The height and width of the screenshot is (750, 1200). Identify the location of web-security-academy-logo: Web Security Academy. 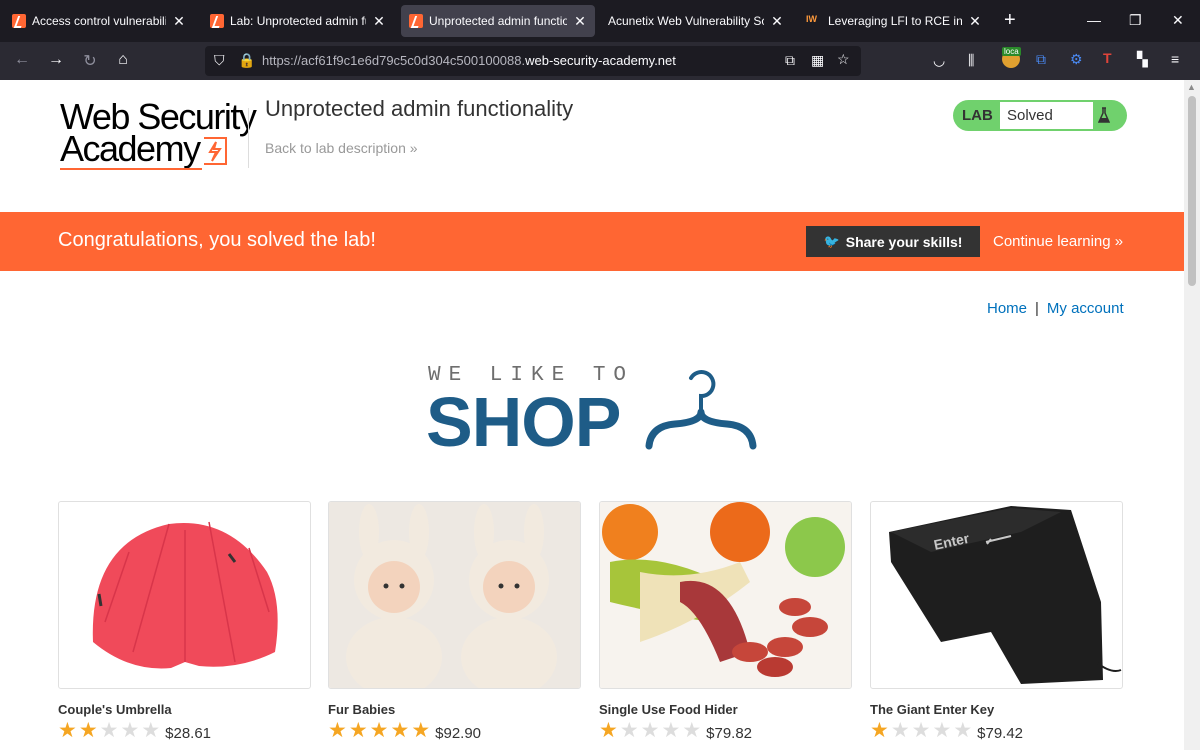
(158, 134).